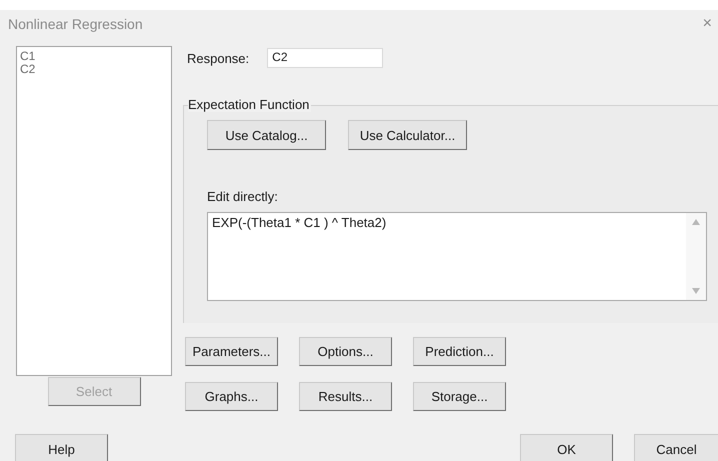 The image size is (718, 461). What do you see at coordinates (676, 447) in the screenshot?
I see `cancel-button: Cancel` at bounding box center [676, 447].